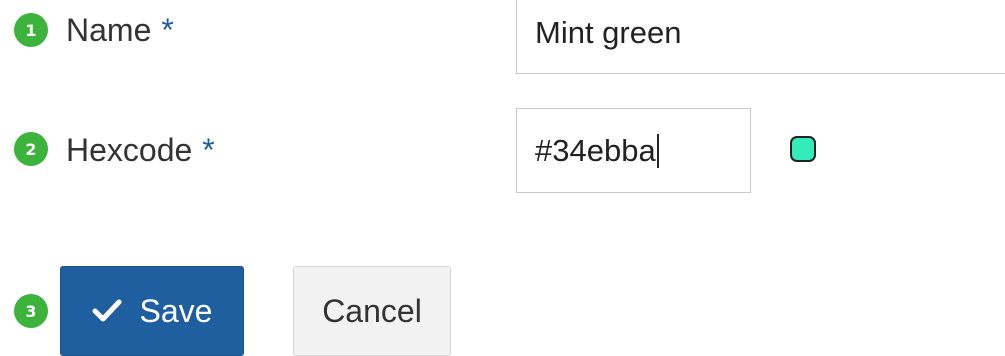 This screenshot has width=1005, height=356. I want to click on hexcode-label: Hexcode *, so click(140, 150).